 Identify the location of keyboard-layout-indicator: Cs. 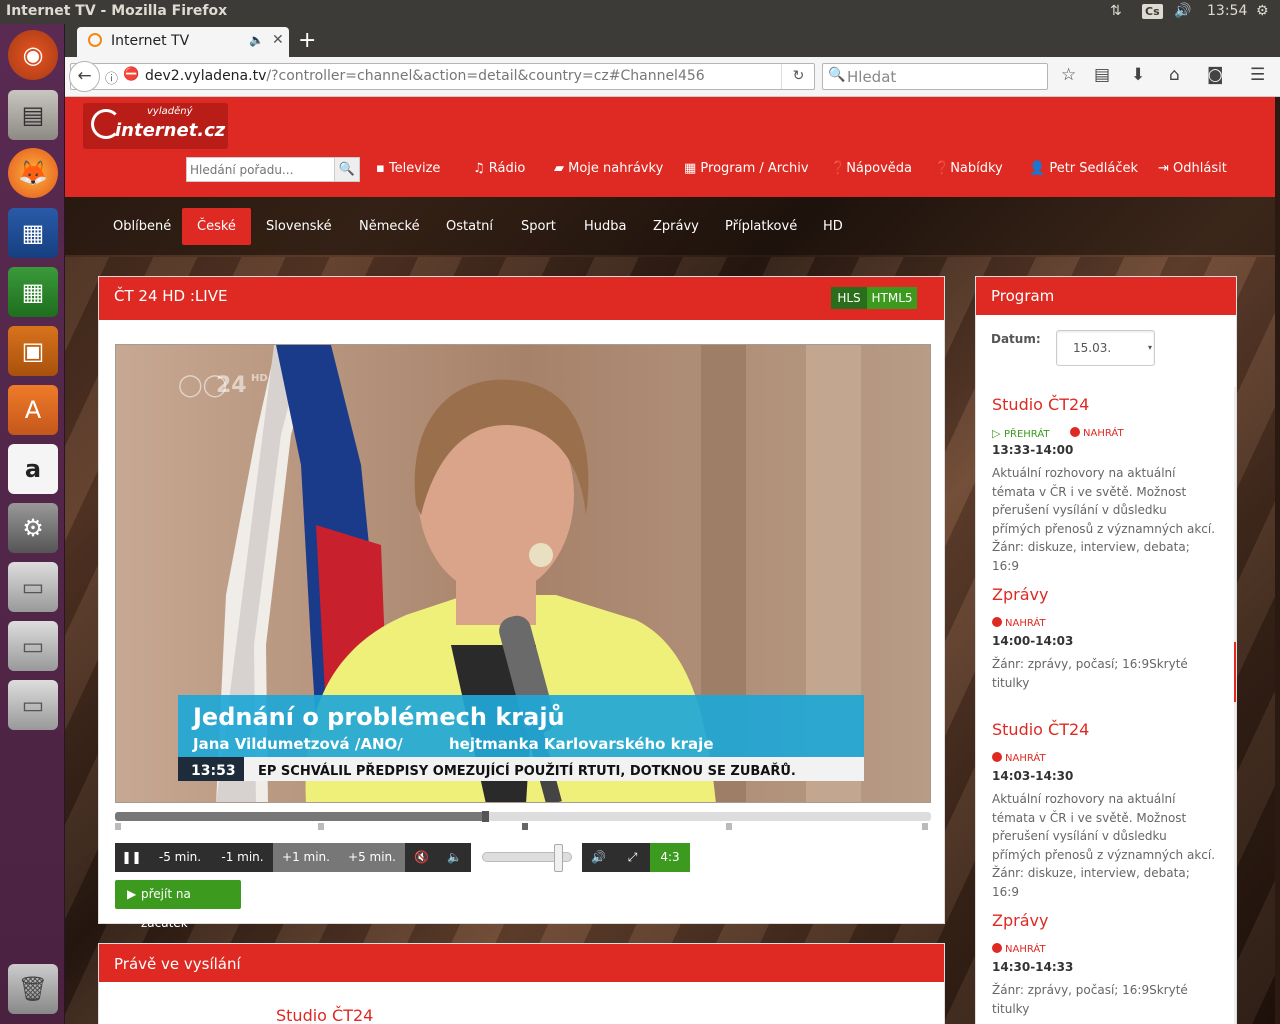
(1152, 11).